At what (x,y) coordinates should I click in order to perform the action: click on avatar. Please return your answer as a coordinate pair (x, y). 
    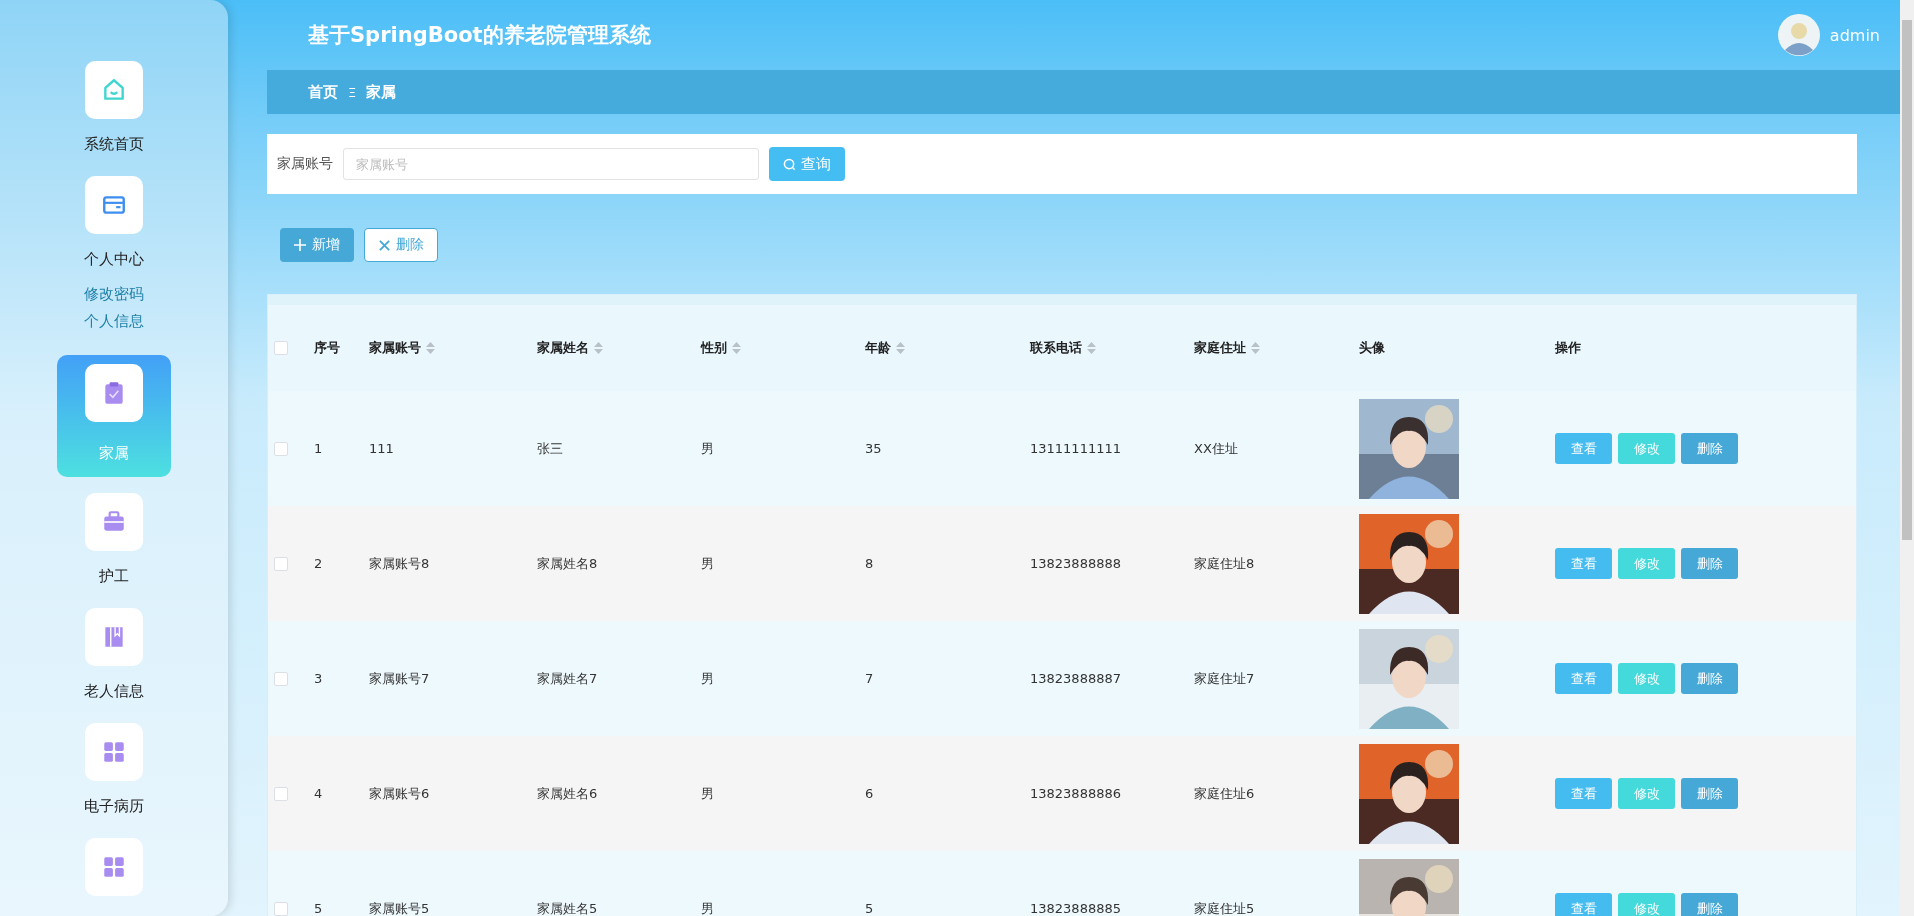
    Looking at the image, I should click on (1798, 35).